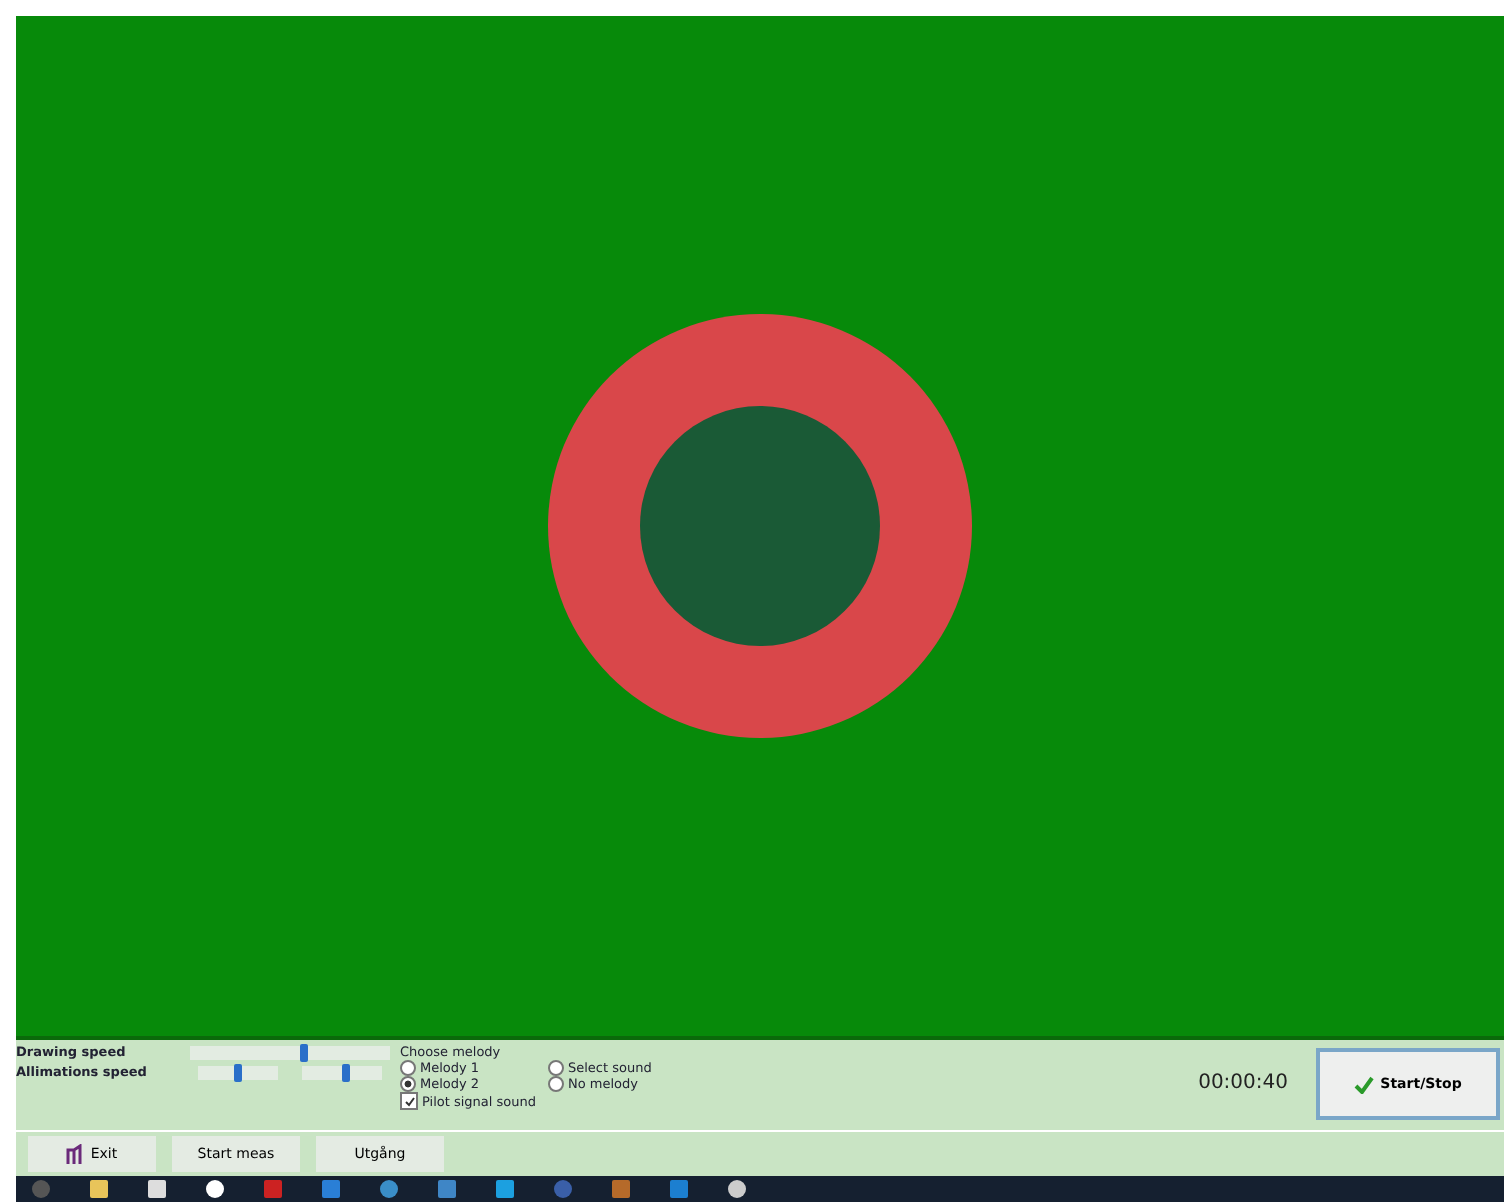 The height and width of the screenshot is (1202, 1504). What do you see at coordinates (1243, 1083) in the screenshot?
I see `timer: 00:00:40` at bounding box center [1243, 1083].